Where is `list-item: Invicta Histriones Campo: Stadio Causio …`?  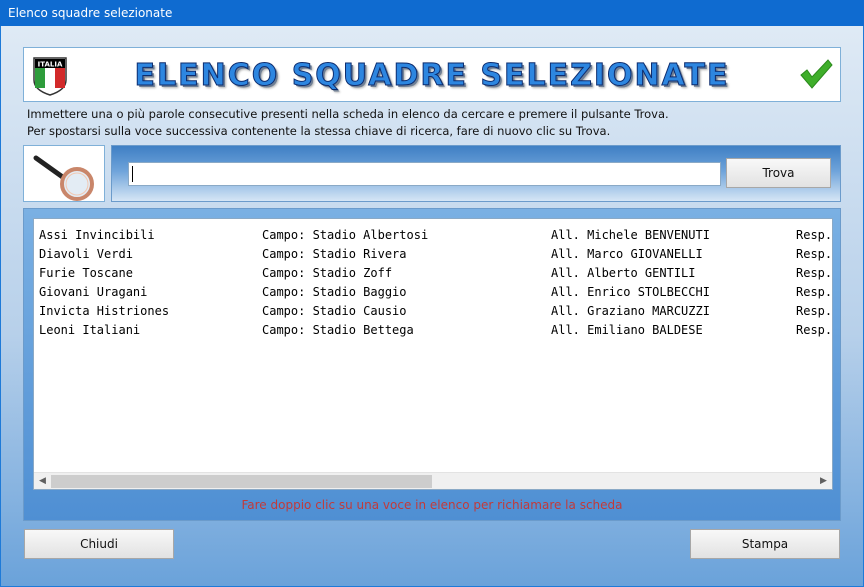 list-item: Invicta Histriones Campo: Stadio Causio … is located at coordinates (433, 311).